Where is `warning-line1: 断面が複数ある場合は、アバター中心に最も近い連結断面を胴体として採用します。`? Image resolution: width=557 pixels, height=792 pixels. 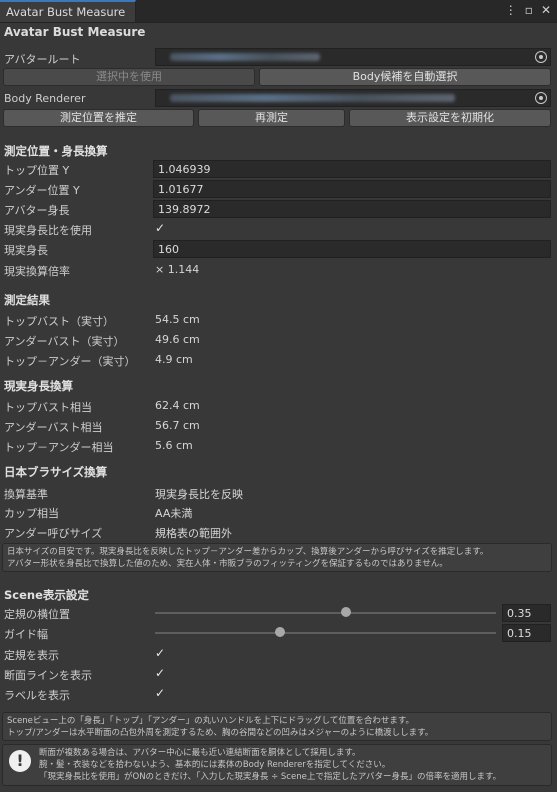
warning-line1: 断面が複数ある場合は、アバター中心に最も近い連結断面を胴体として採用します。 is located at coordinates (200, 753).